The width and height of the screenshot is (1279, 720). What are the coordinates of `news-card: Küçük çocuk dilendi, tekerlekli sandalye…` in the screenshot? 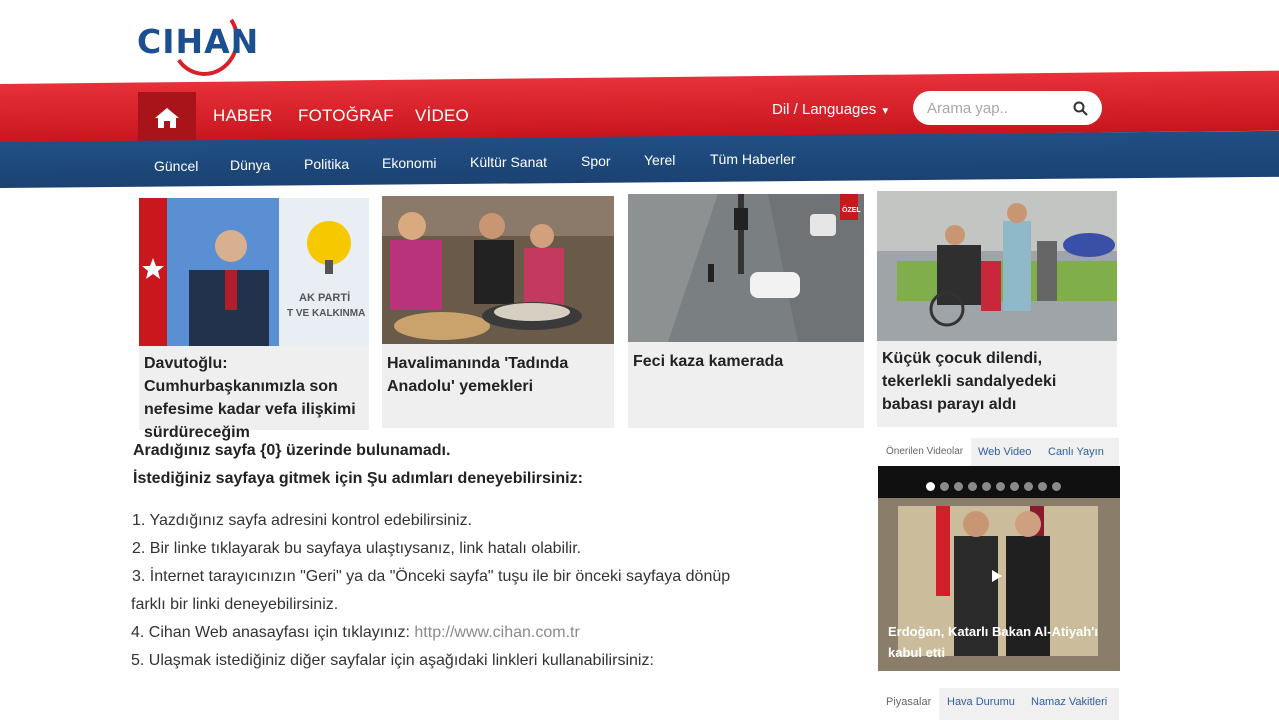 It's located at (997, 309).